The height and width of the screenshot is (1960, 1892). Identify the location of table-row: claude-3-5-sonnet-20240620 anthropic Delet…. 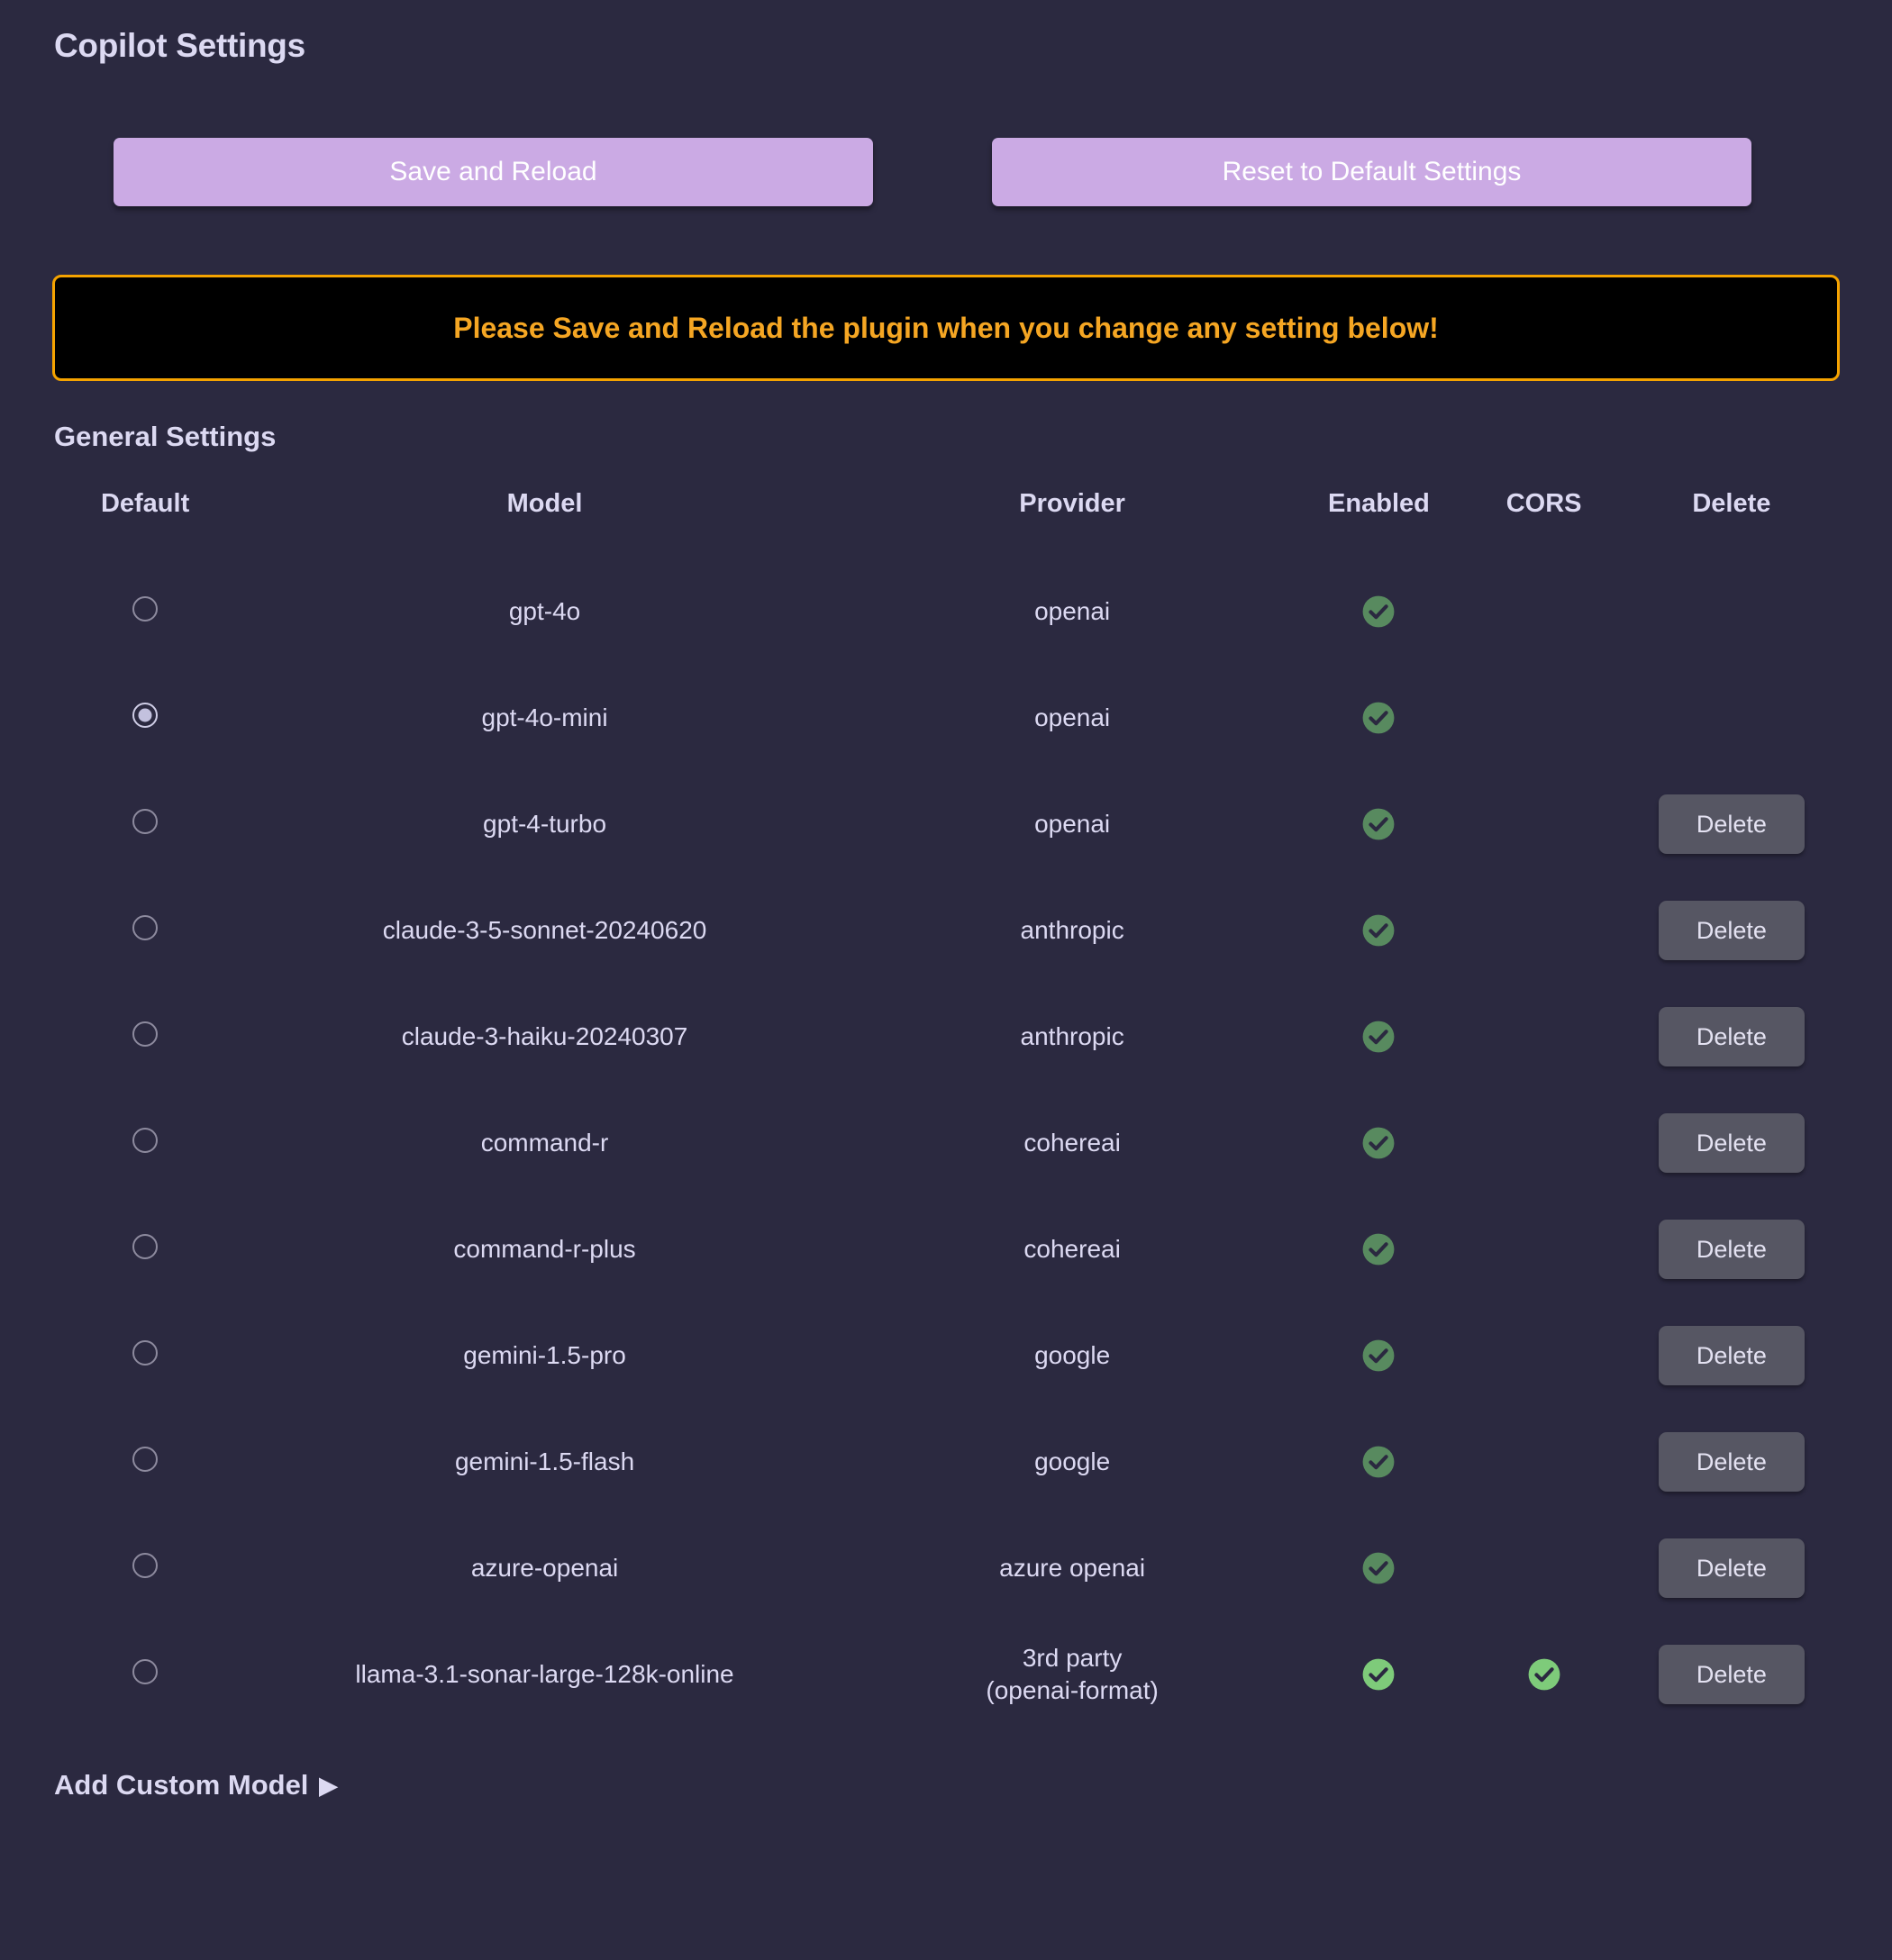
(946, 930).